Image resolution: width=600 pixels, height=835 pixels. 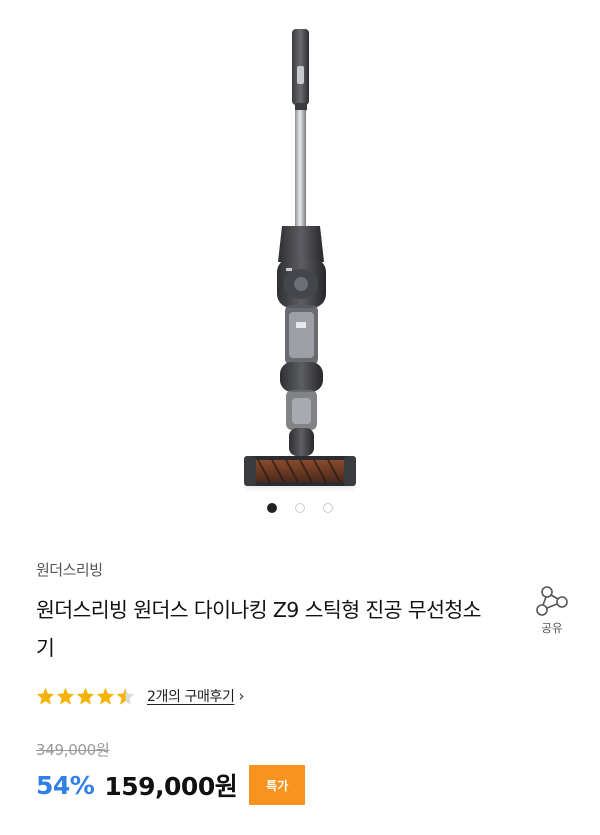 I want to click on half-star-icon, so click(x=125, y=696).